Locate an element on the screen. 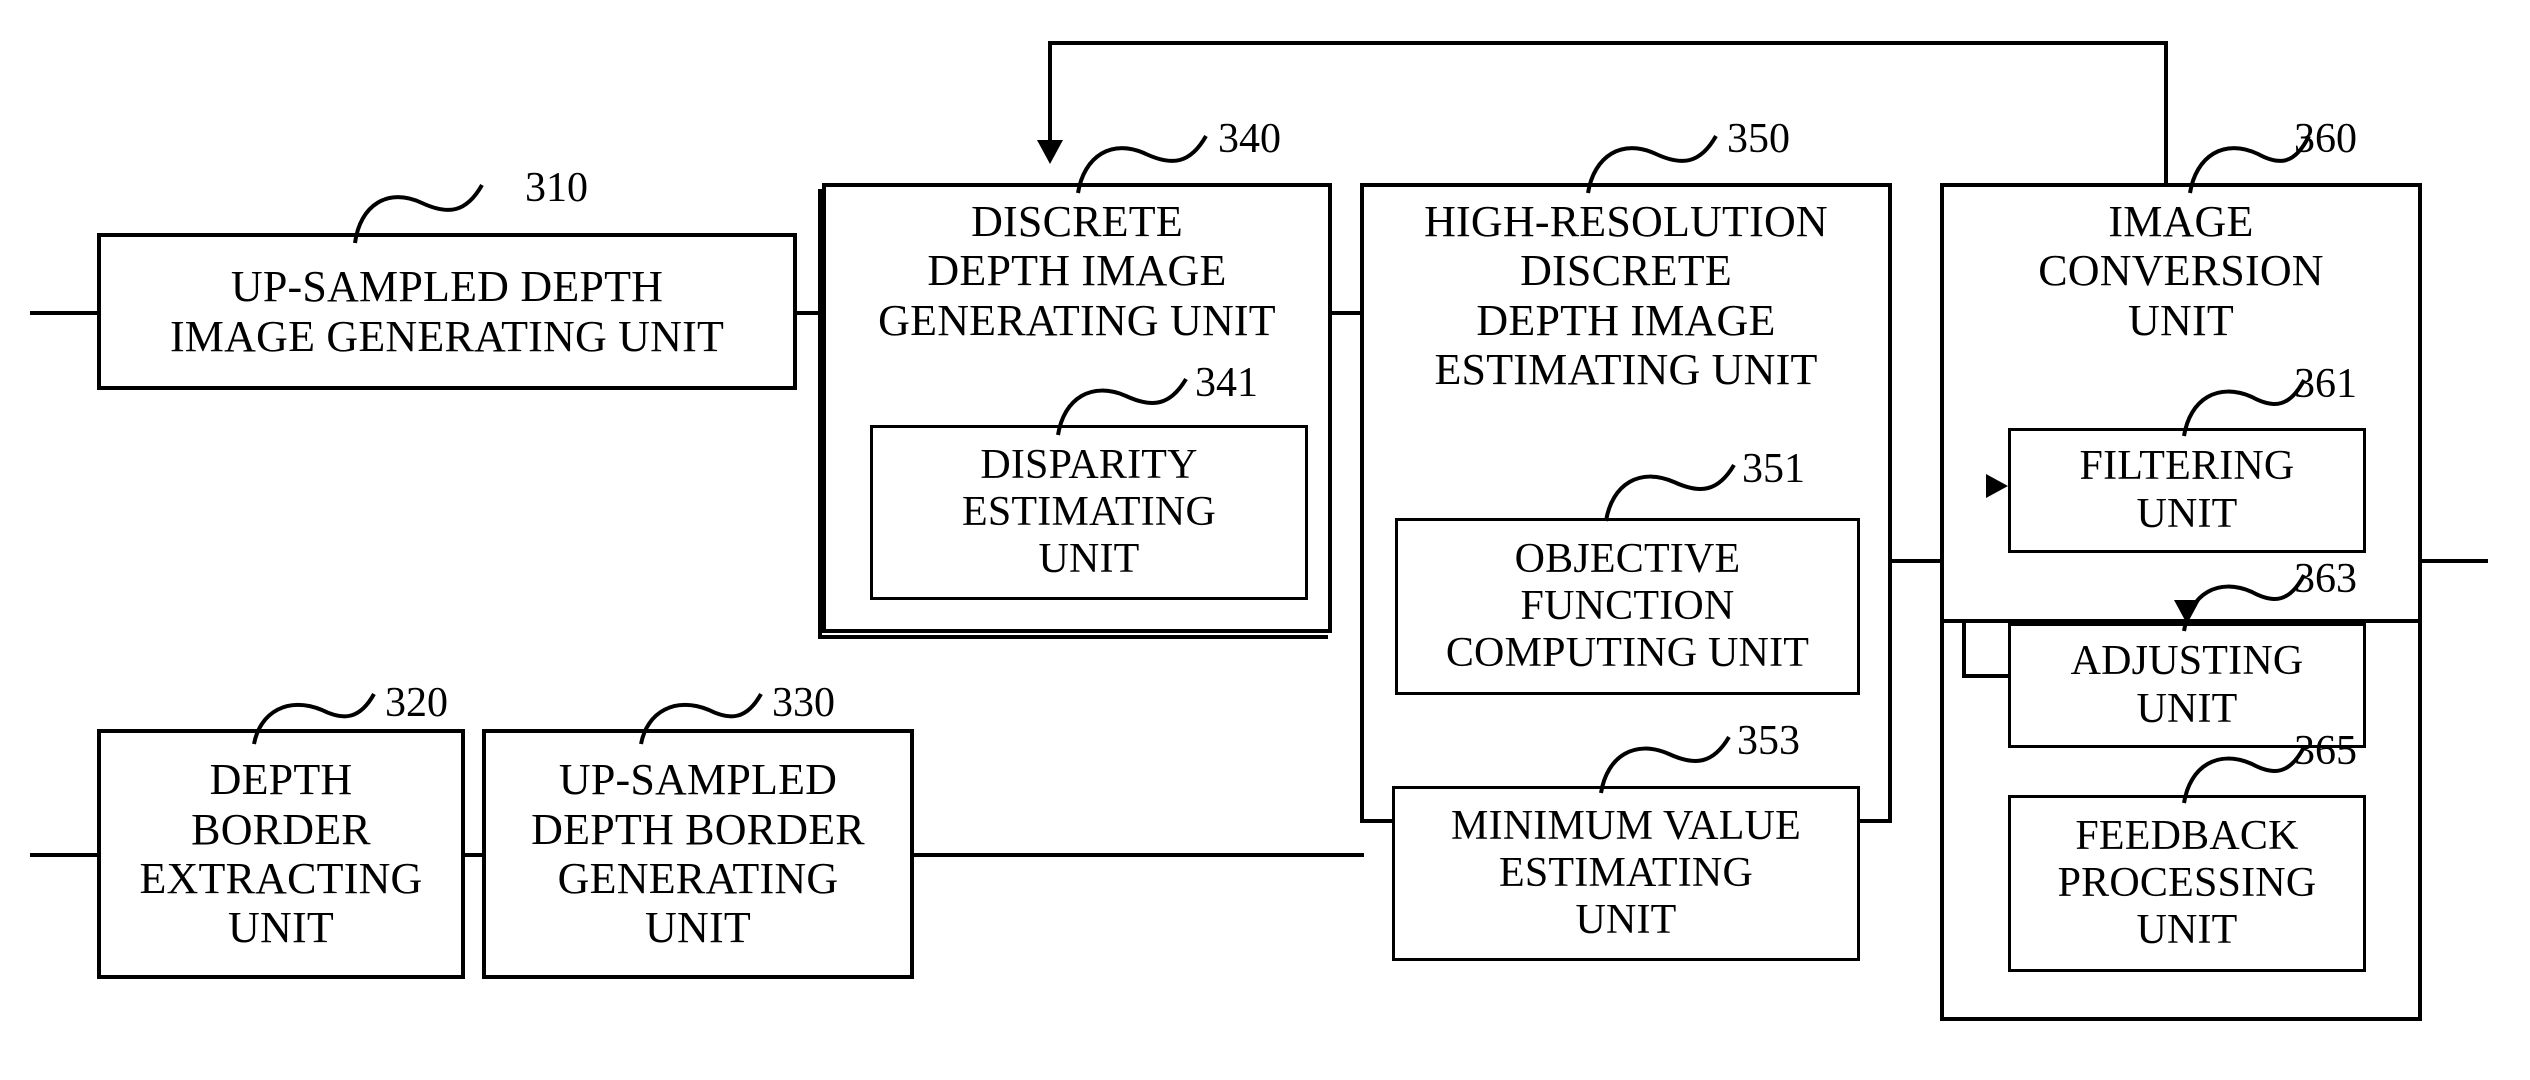 Image resolution: width=2530 pixels, height=1080 pixels. ref-341: 341 is located at coordinates (1226, 383).